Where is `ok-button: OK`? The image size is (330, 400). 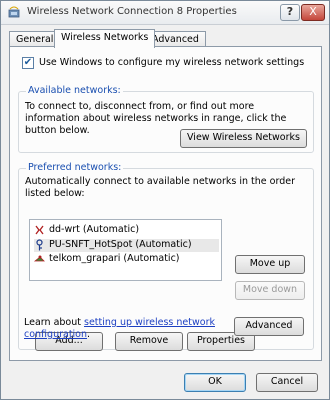
ok-button: OK is located at coordinates (215, 382).